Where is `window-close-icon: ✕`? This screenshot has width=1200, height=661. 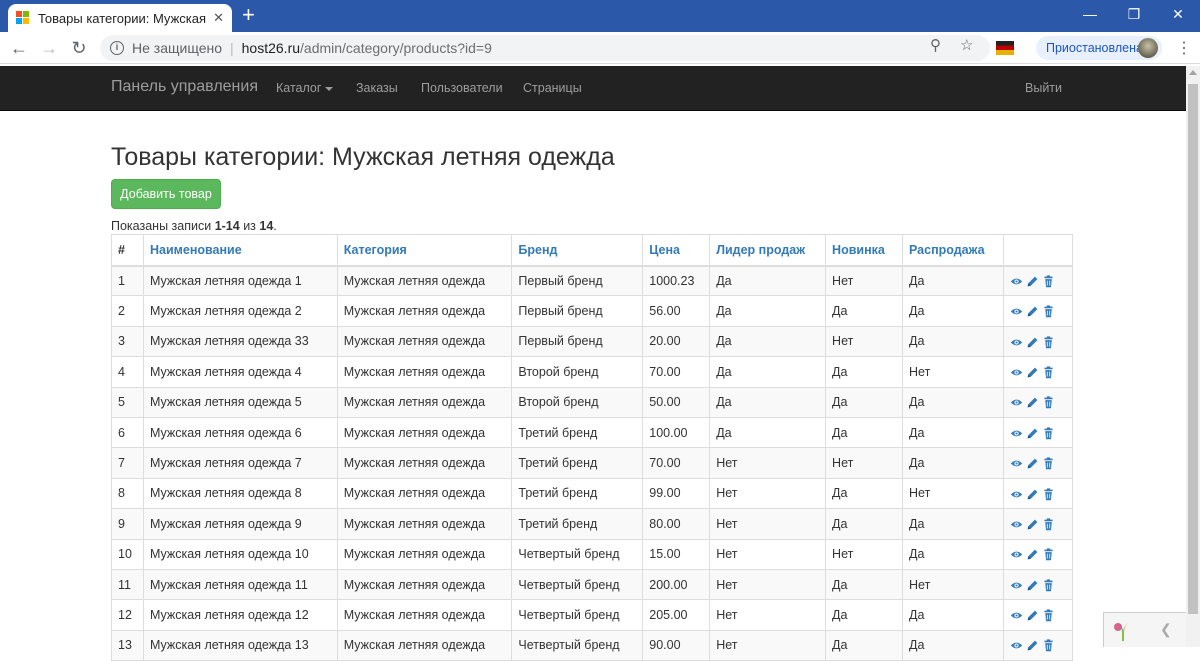
window-close-icon: ✕ is located at coordinates (1178, 14).